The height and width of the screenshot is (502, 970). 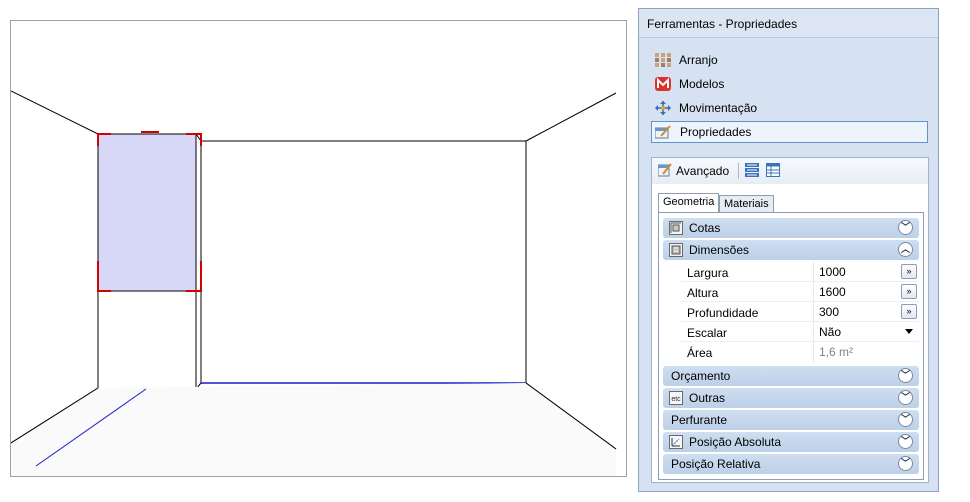 What do you see at coordinates (700, 353) in the screenshot?
I see `property-label: Área` at bounding box center [700, 353].